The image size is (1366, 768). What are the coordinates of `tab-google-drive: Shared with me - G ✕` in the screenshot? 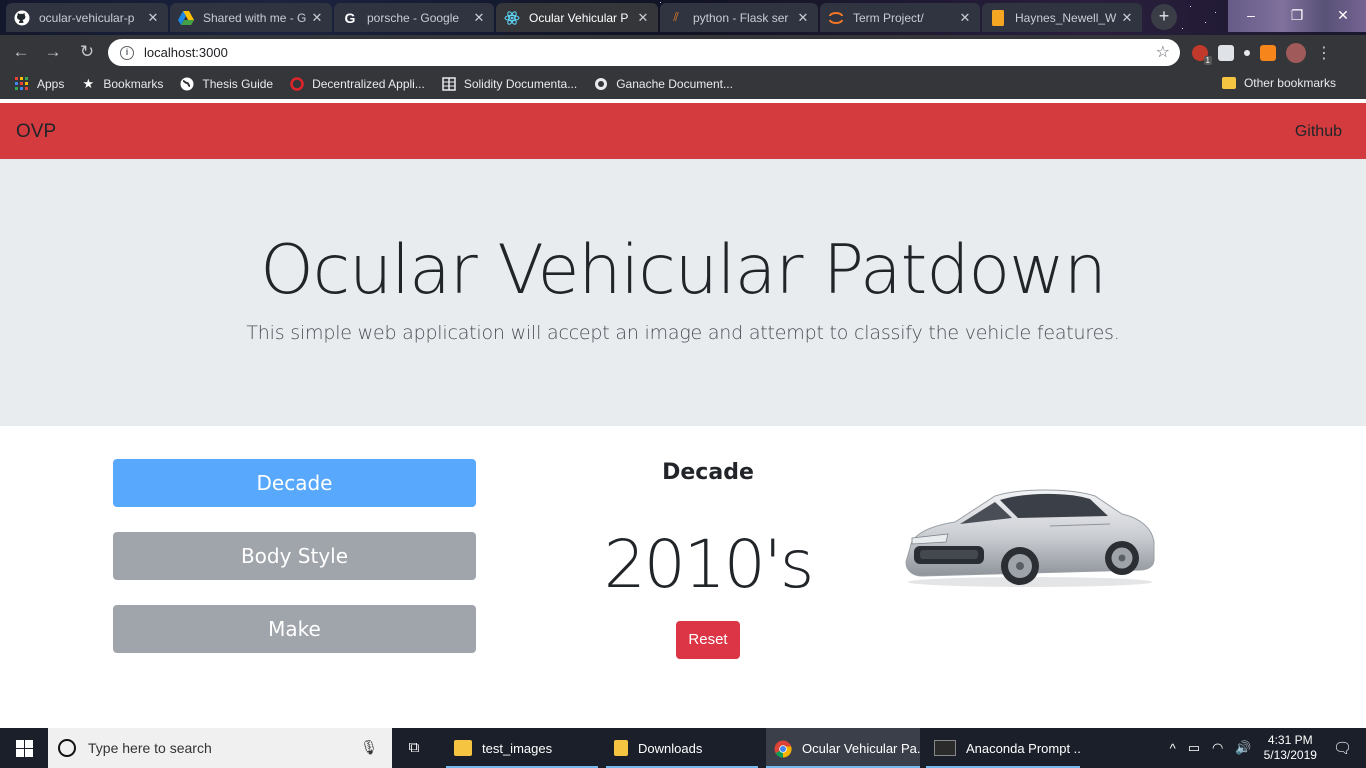 It's located at (251, 17).